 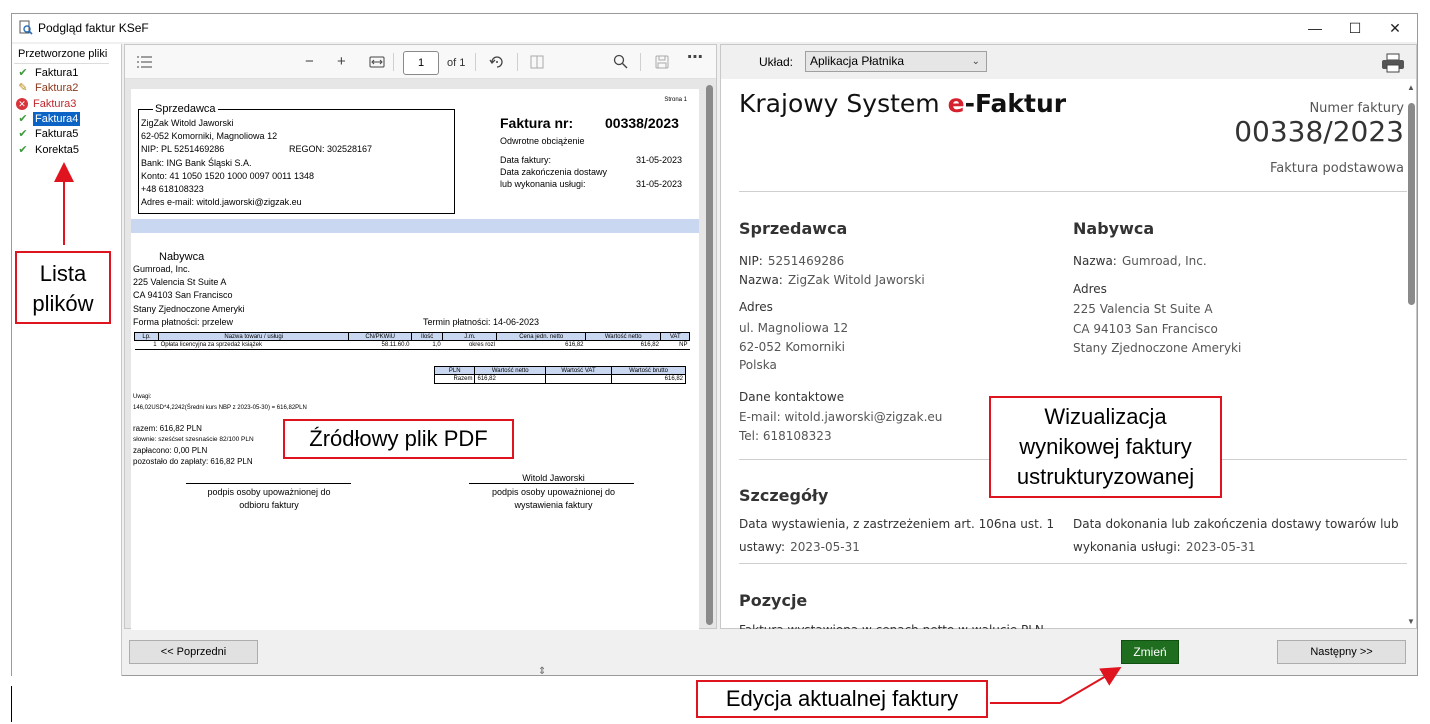 I want to click on annotation-edit: Edycja aktualnej faktury, so click(x=842, y=699).